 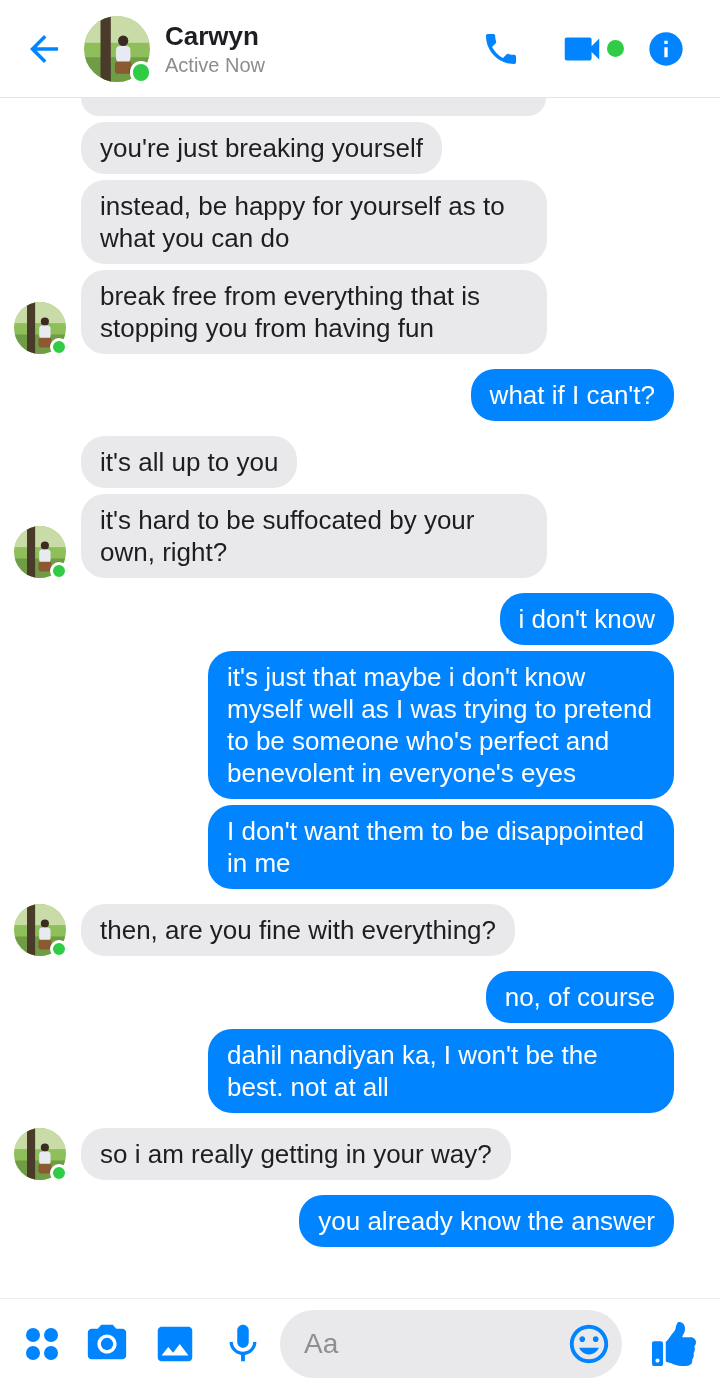 What do you see at coordinates (572, 395) in the screenshot?
I see `message-bubble: what if I can't?` at bounding box center [572, 395].